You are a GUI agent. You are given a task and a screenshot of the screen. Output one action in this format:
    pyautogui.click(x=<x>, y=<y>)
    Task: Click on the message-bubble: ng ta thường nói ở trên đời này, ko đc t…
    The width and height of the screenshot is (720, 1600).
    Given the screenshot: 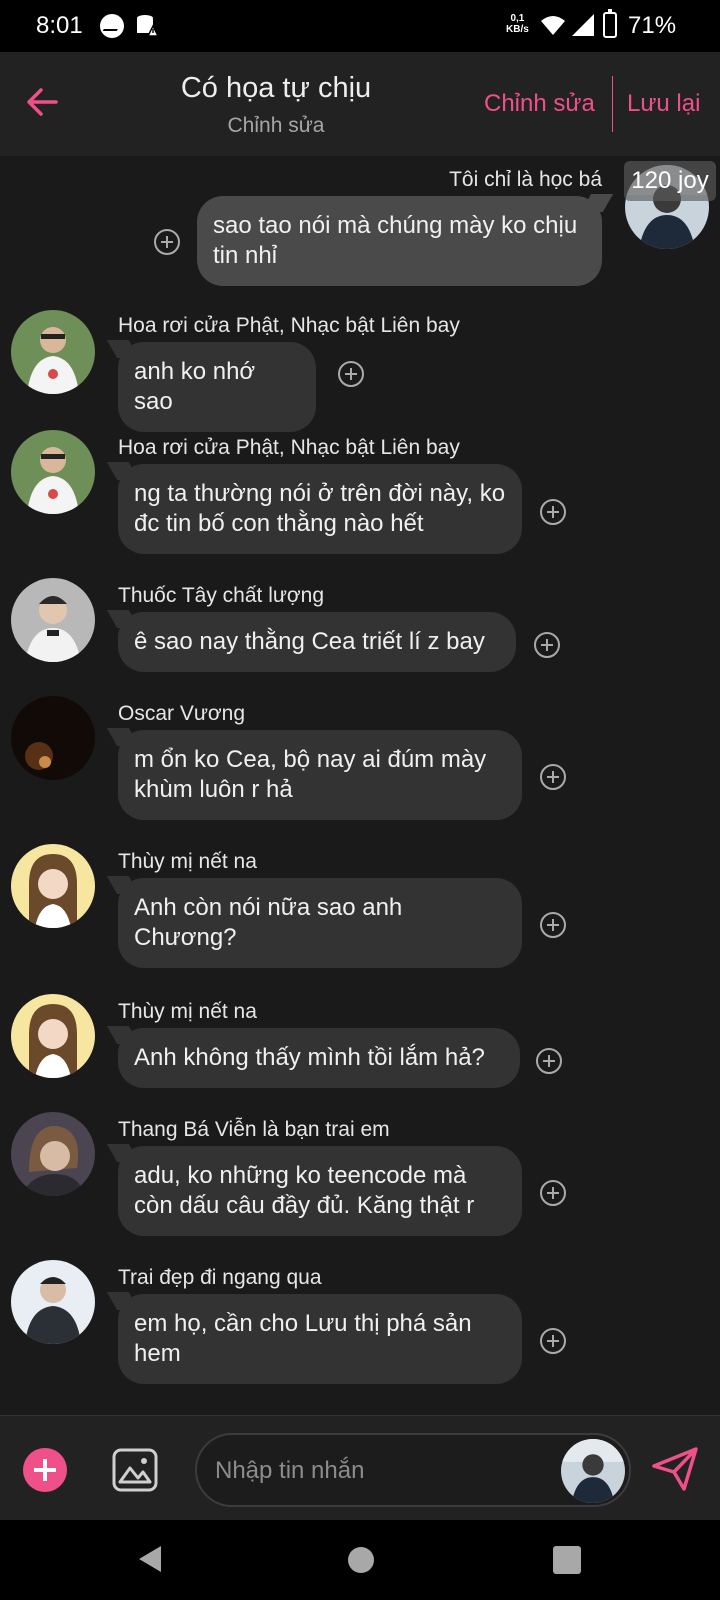 What is the action you would take?
    pyautogui.click(x=320, y=509)
    